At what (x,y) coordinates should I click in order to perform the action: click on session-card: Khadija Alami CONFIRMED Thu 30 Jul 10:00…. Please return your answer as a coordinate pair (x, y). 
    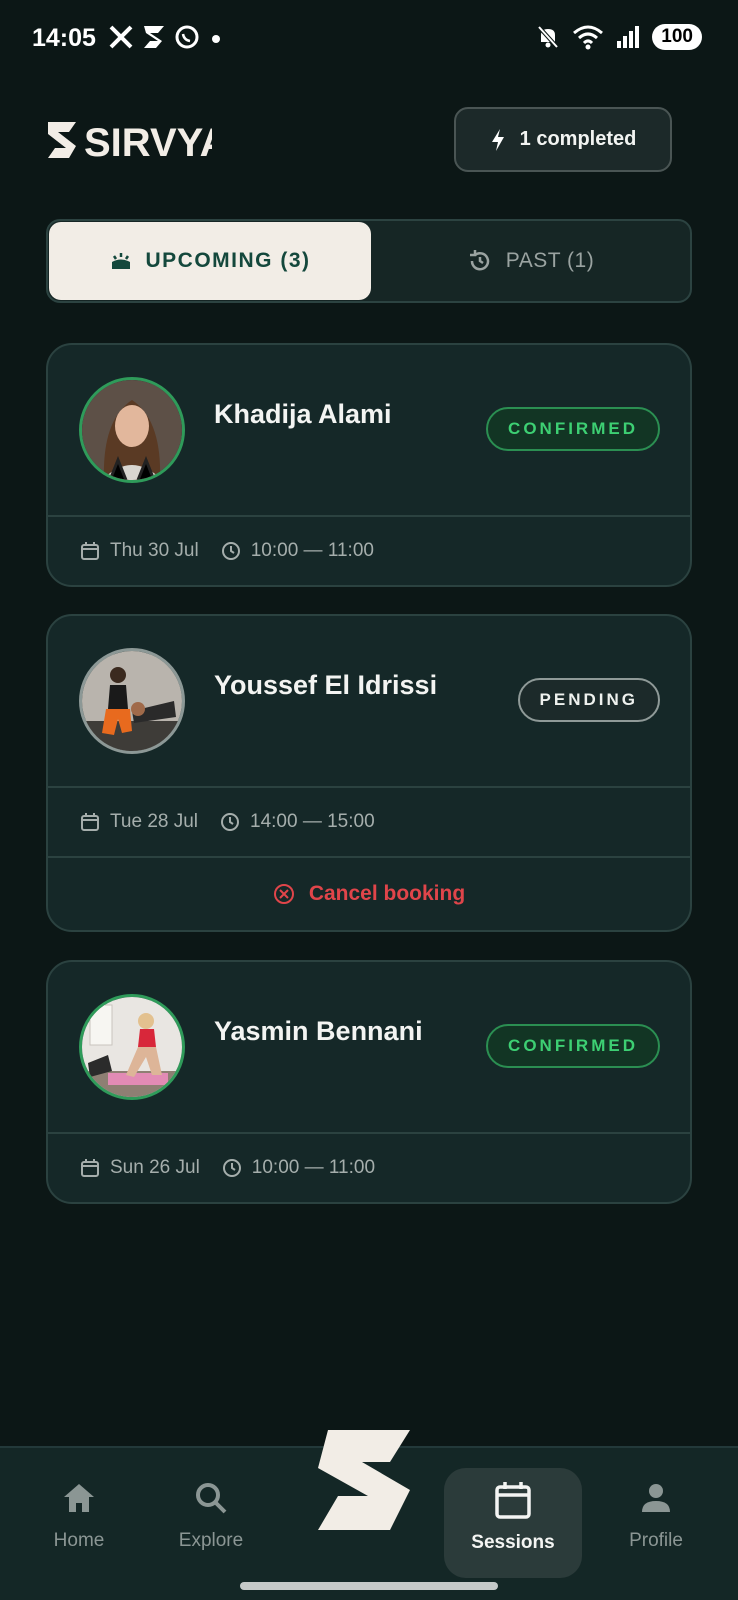
    Looking at the image, I should click on (369, 465).